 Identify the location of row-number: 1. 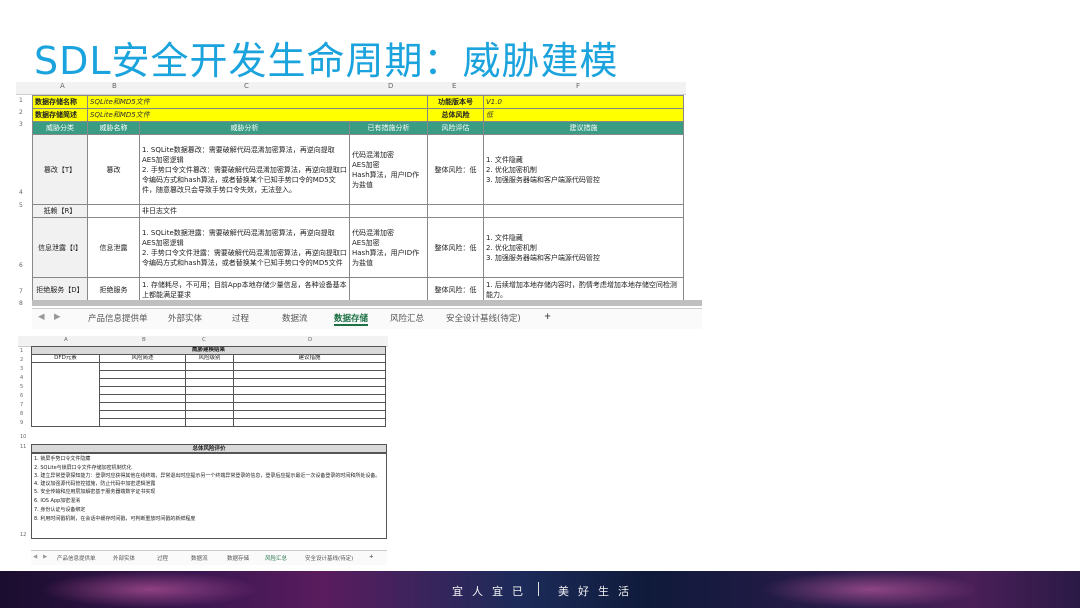
(21, 100).